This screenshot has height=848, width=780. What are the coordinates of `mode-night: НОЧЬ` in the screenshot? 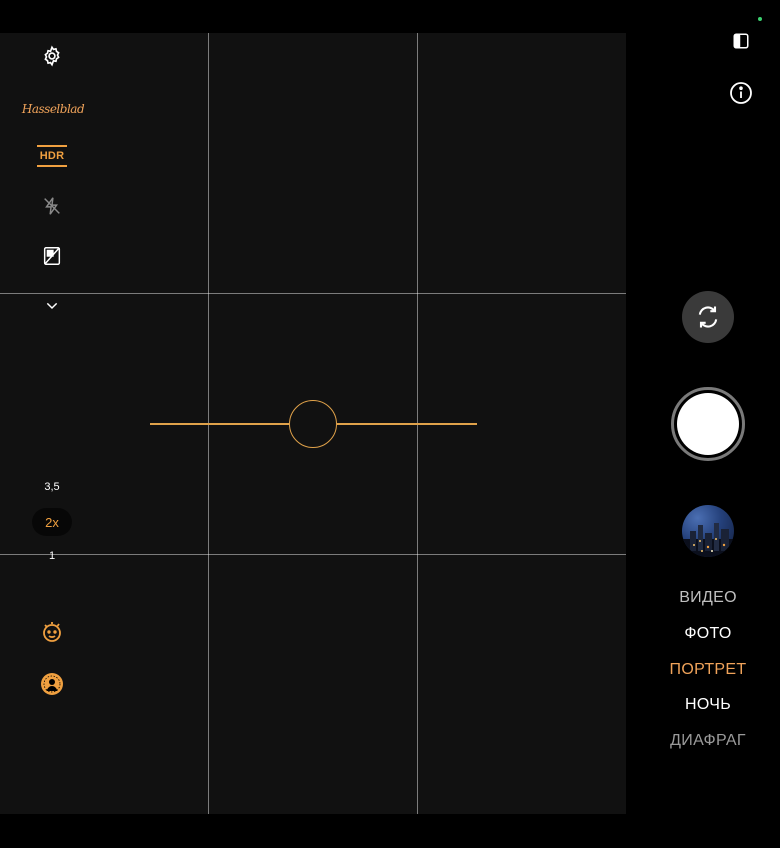 It's located at (708, 705).